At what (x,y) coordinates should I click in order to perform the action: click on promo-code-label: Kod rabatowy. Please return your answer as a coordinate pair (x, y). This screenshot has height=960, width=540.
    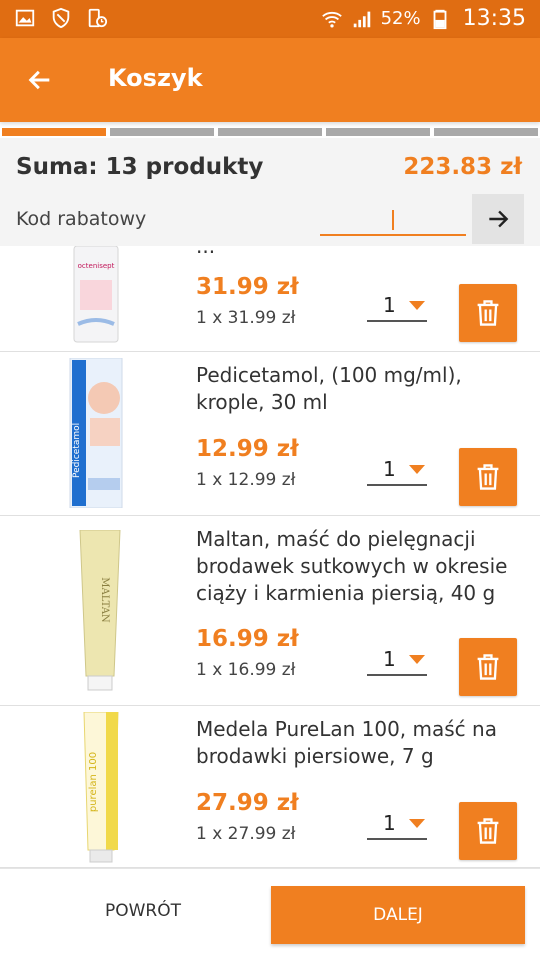
    Looking at the image, I should click on (81, 219).